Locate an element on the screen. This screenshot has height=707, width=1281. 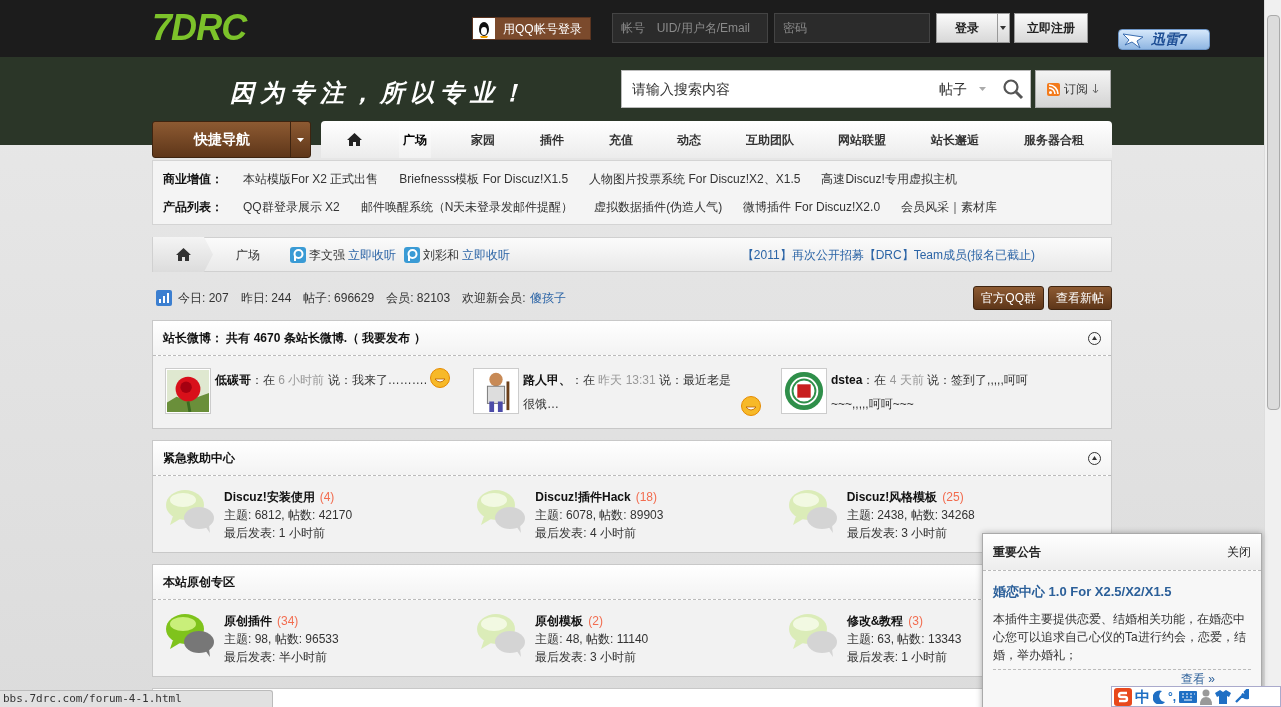
member-link: 傻孩子 is located at coordinates (547, 297).